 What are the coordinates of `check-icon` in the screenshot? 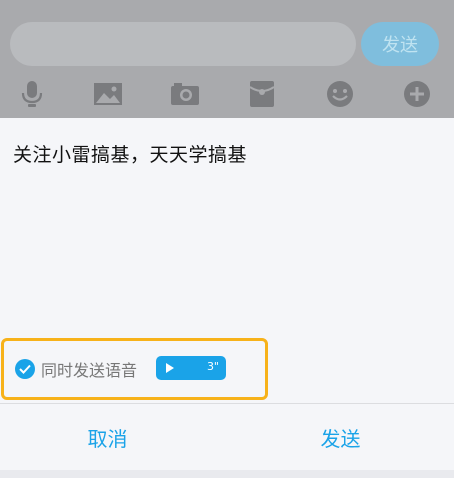 It's located at (25, 369).